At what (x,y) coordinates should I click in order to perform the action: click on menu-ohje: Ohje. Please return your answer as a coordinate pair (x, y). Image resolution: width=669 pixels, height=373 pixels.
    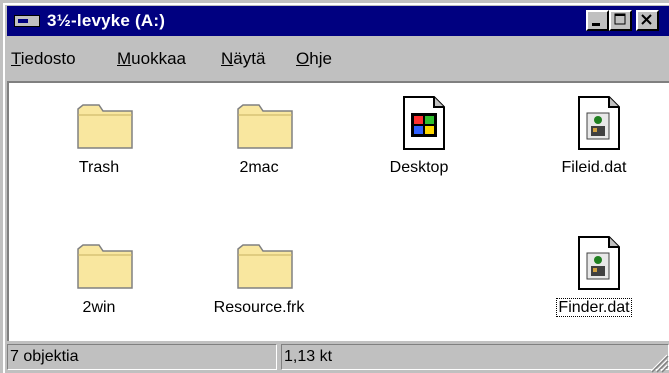
    Looking at the image, I should click on (314, 59).